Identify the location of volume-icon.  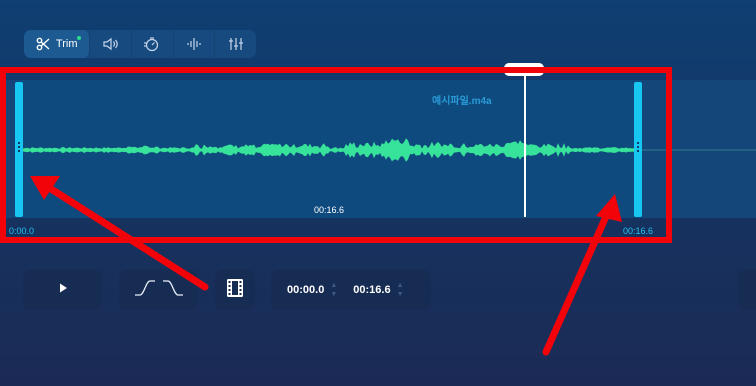
(111, 44).